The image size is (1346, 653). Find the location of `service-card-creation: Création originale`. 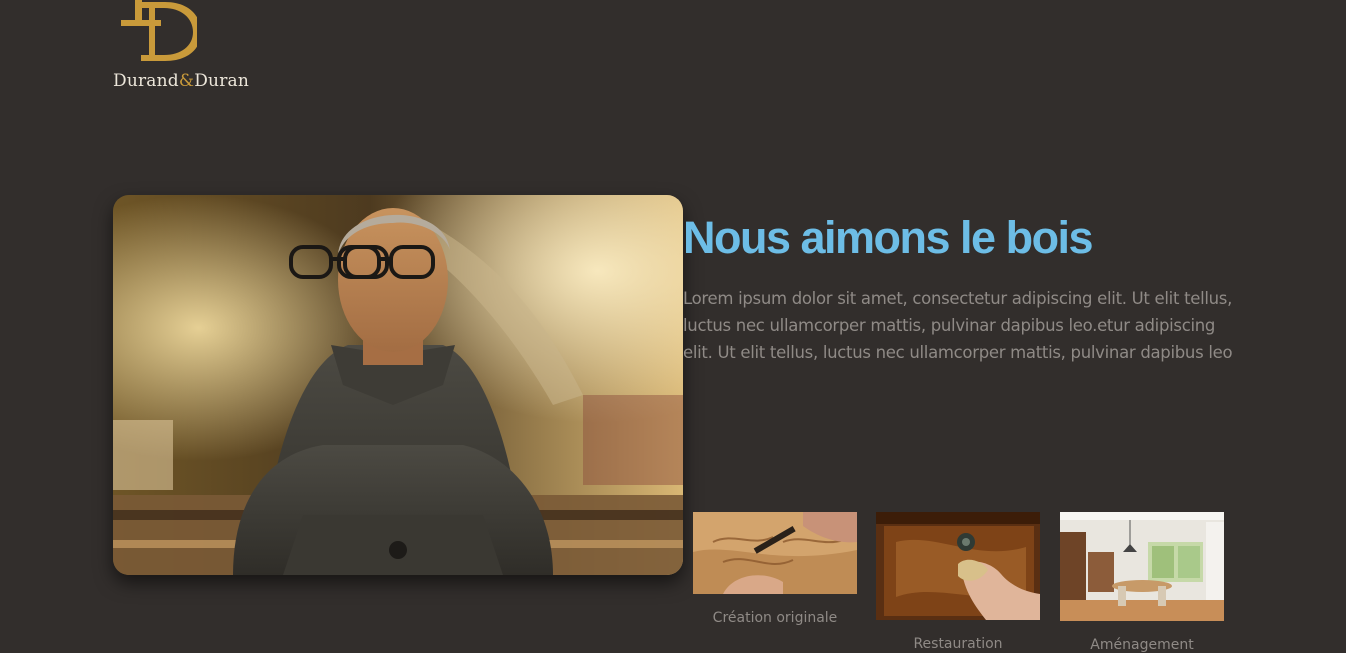

service-card-creation: Création originale is located at coordinates (775, 569).